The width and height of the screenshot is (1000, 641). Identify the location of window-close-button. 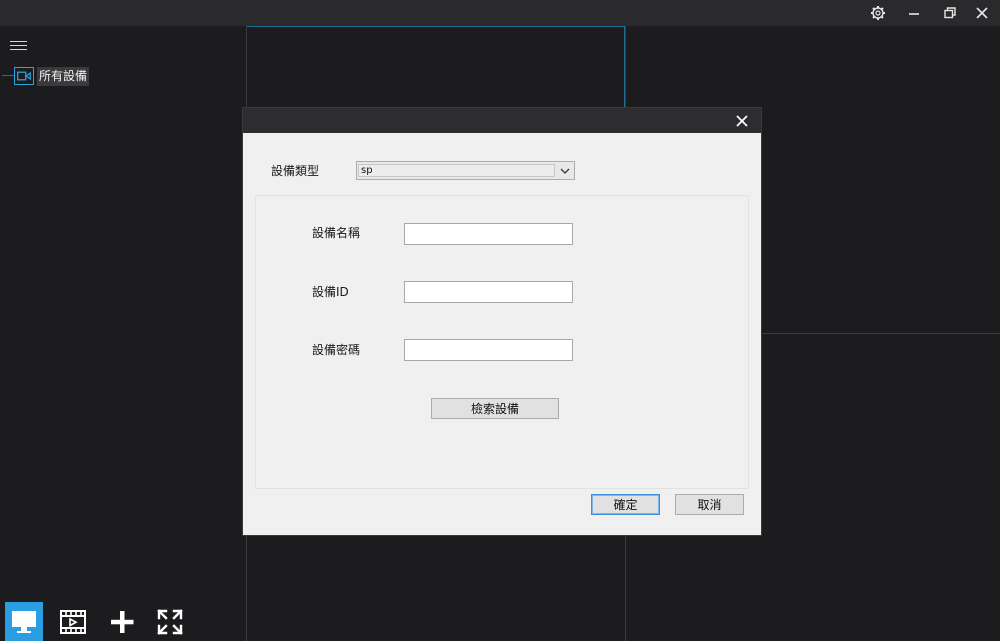
(982, 13).